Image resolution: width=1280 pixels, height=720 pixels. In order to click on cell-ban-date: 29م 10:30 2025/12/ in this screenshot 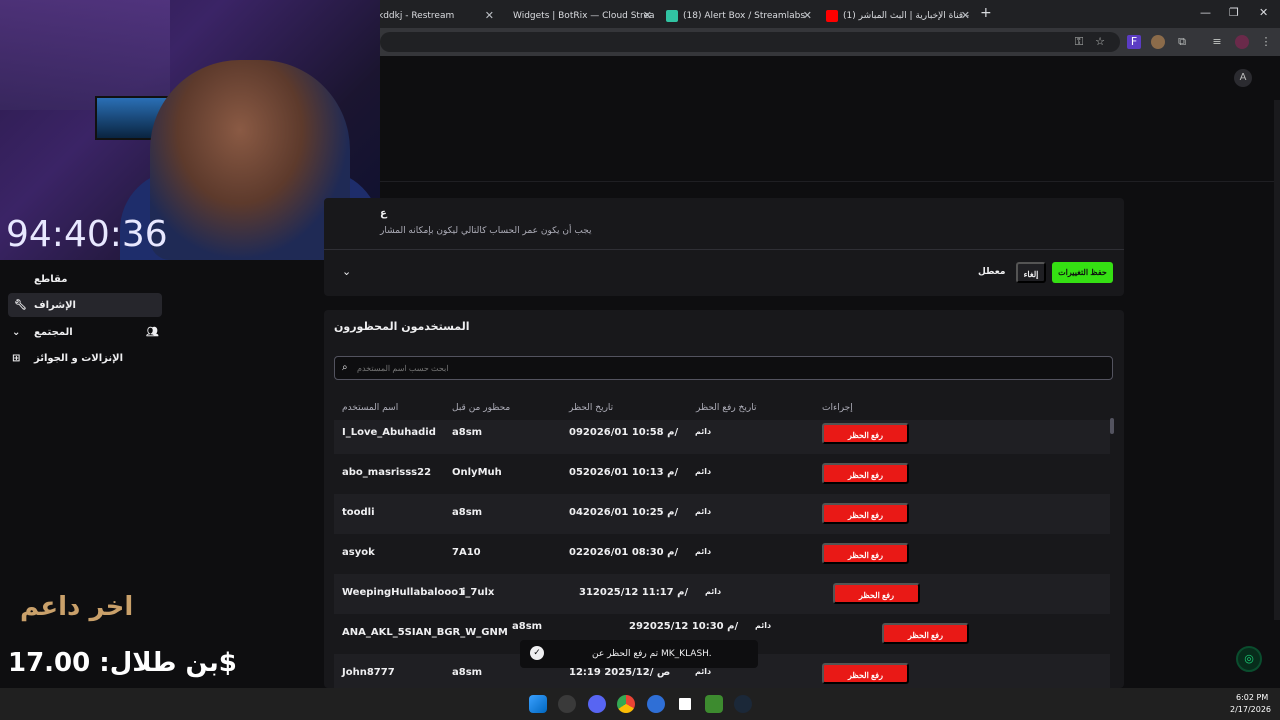, I will do `click(684, 626)`.